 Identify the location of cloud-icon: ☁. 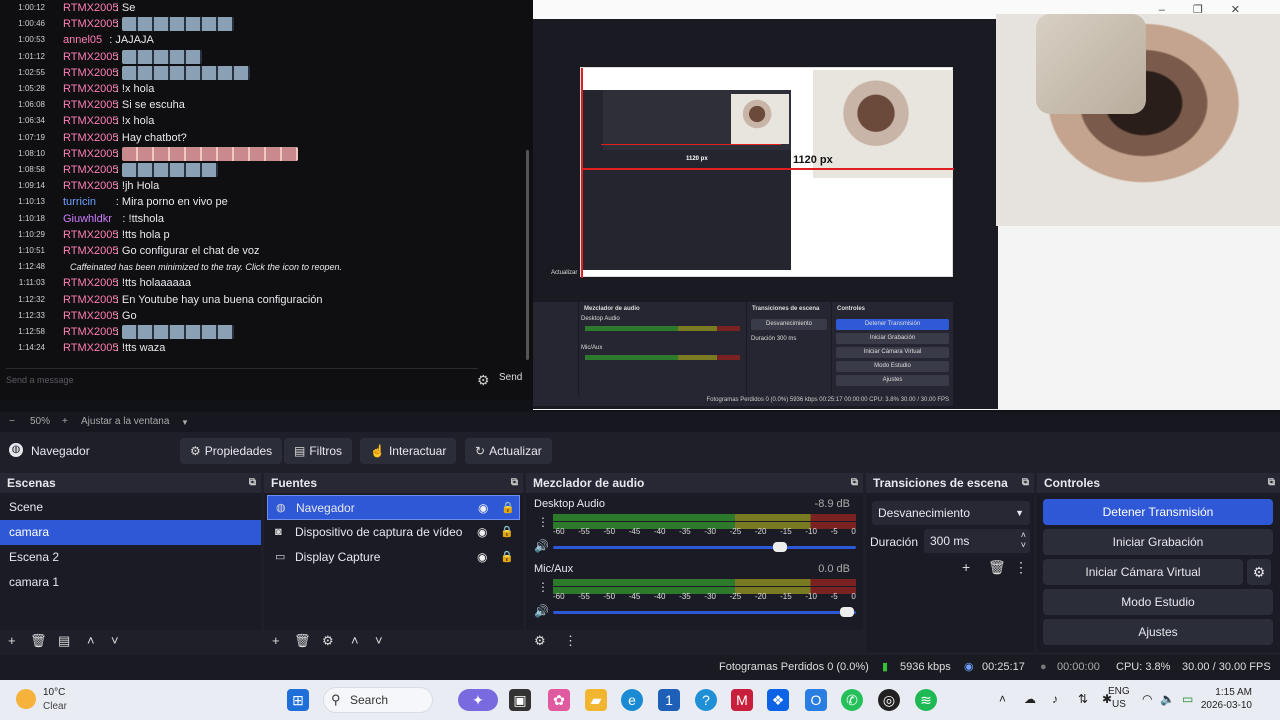
(1030, 699).